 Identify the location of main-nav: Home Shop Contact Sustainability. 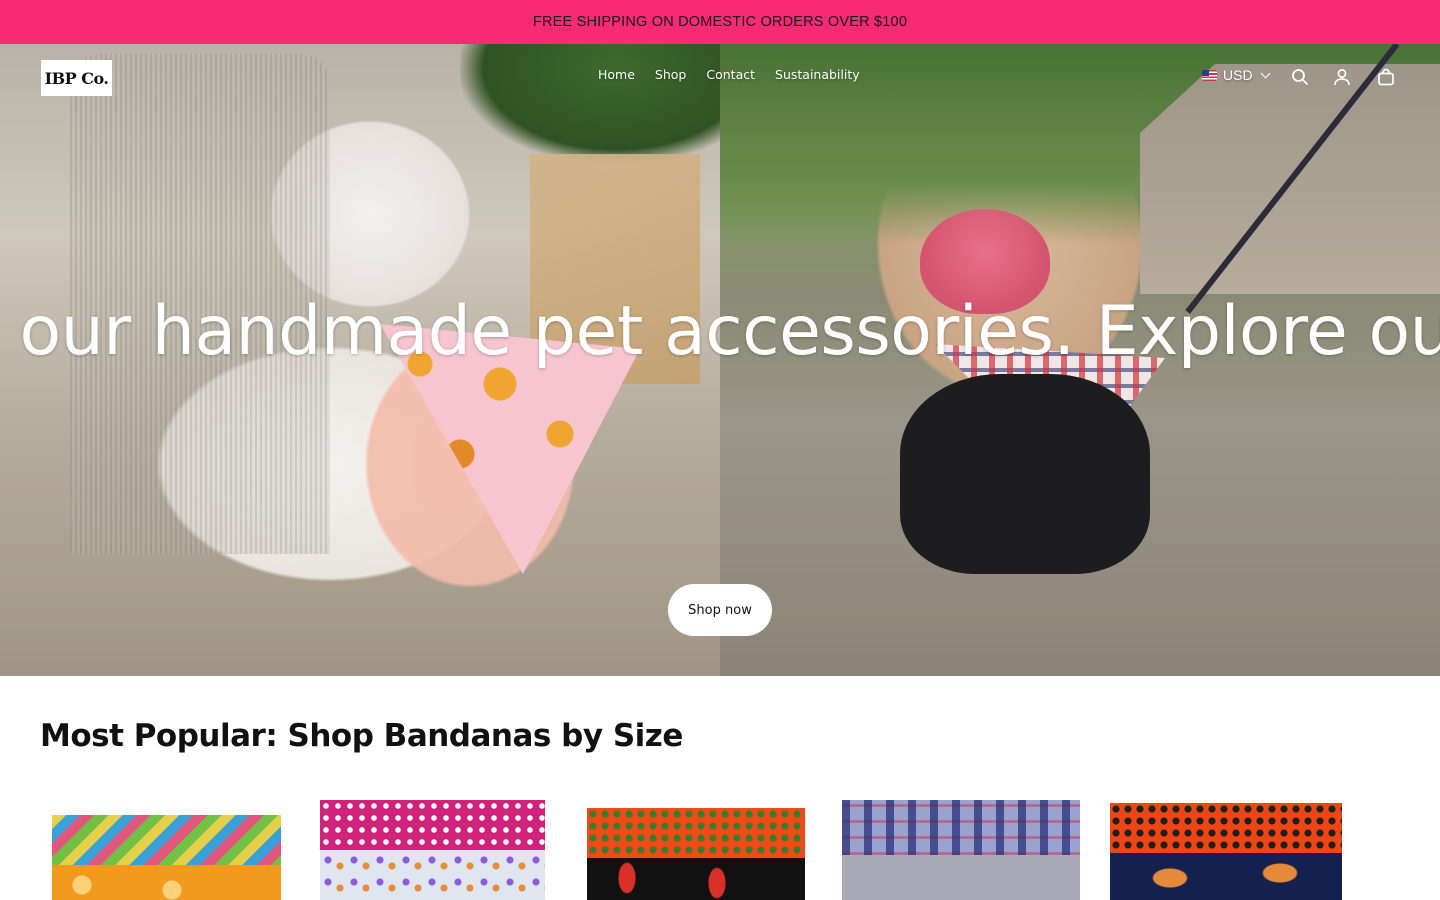
(729, 74).